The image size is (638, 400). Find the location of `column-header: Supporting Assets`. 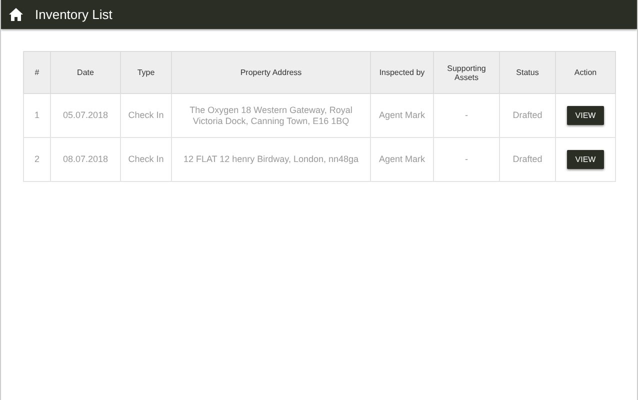

column-header: Supporting Assets is located at coordinates (466, 73).